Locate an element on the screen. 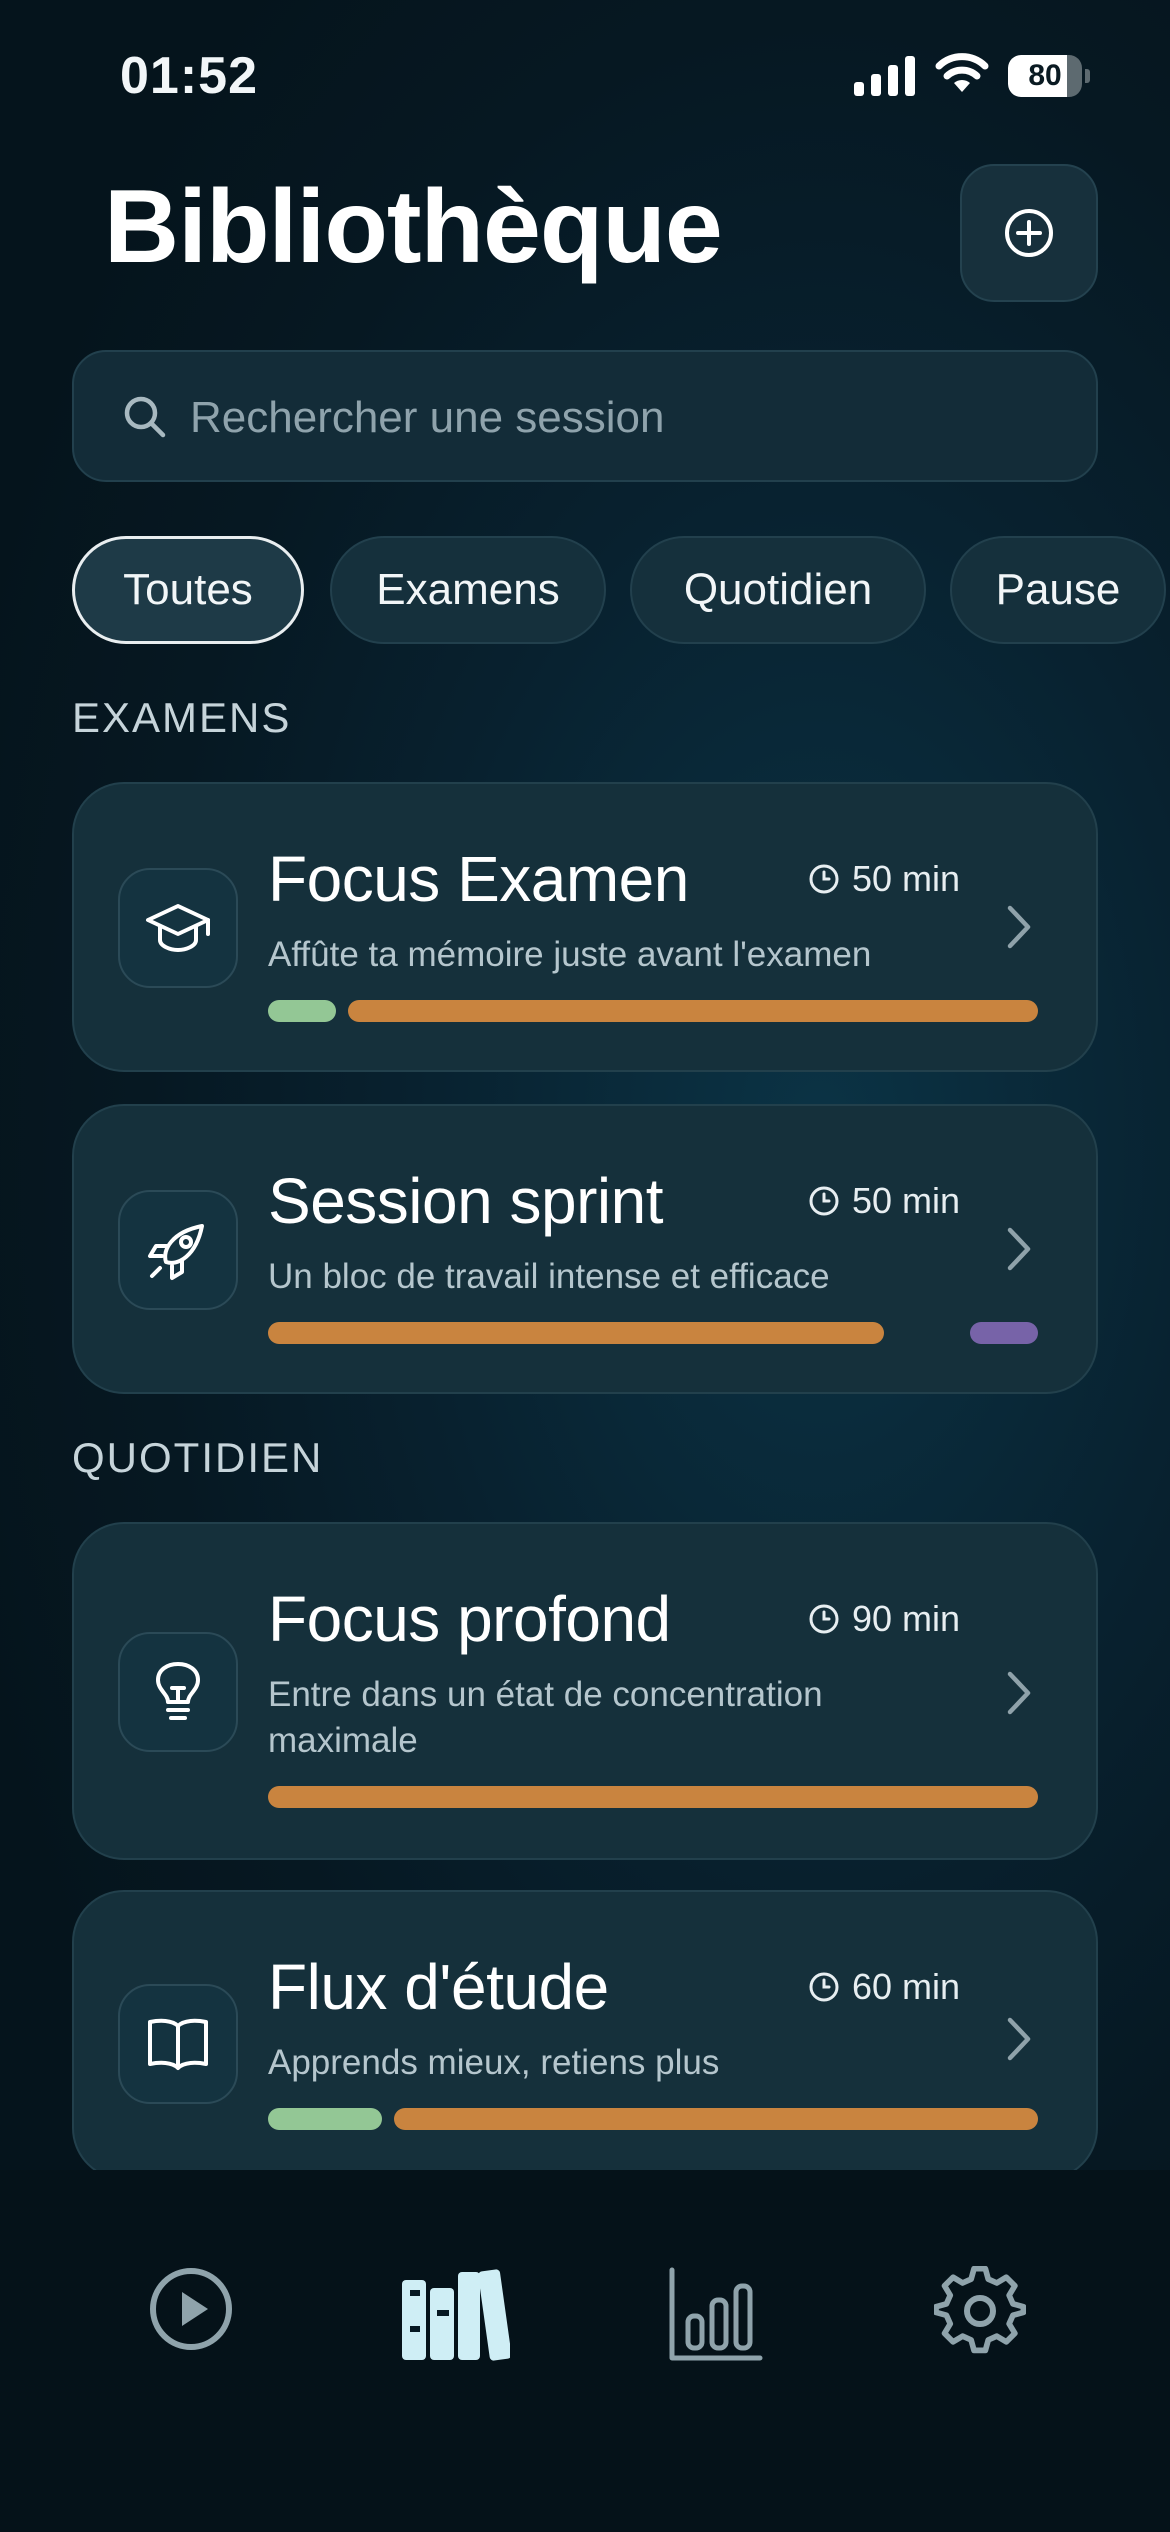 The width and height of the screenshot is (1170, 2532). card-duration: 60 min is located at coordinates (884, 1987).